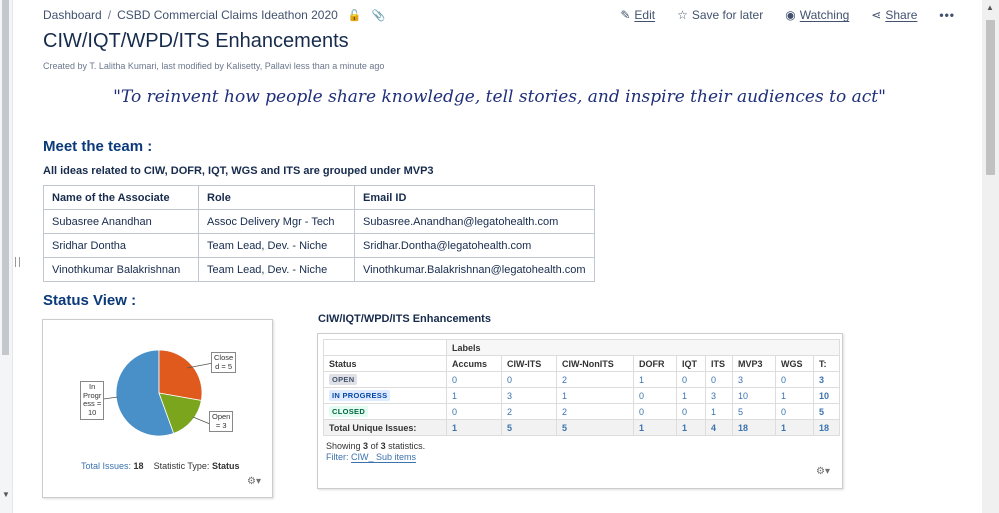  Describe the element at coordinates (383, 457) in the screenshot. I see `filter-link: CIW_ Sub items` at that location.